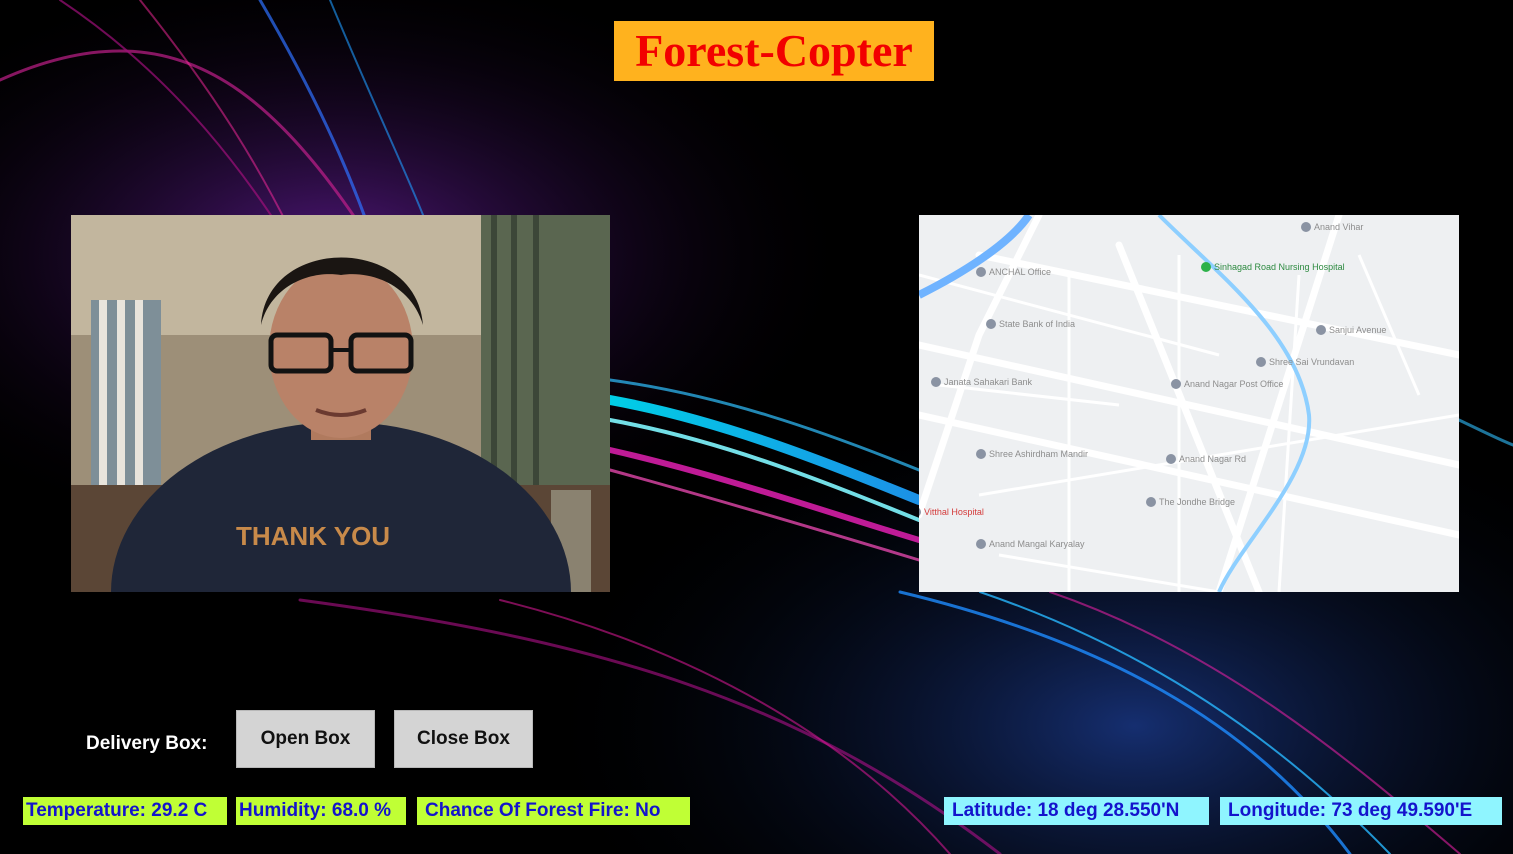 The width and height of the screenshot is (1513, 854). What do you see at coordinates (313, 536) in the screenshot?
I see `svg-text: THANK YOU` at bounding box center [313, 536].